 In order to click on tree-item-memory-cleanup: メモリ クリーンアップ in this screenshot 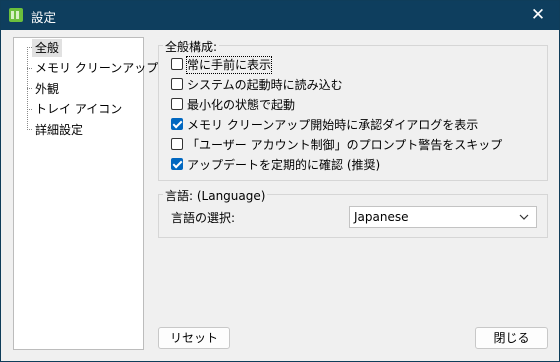, I will do `click(96, 68)`.